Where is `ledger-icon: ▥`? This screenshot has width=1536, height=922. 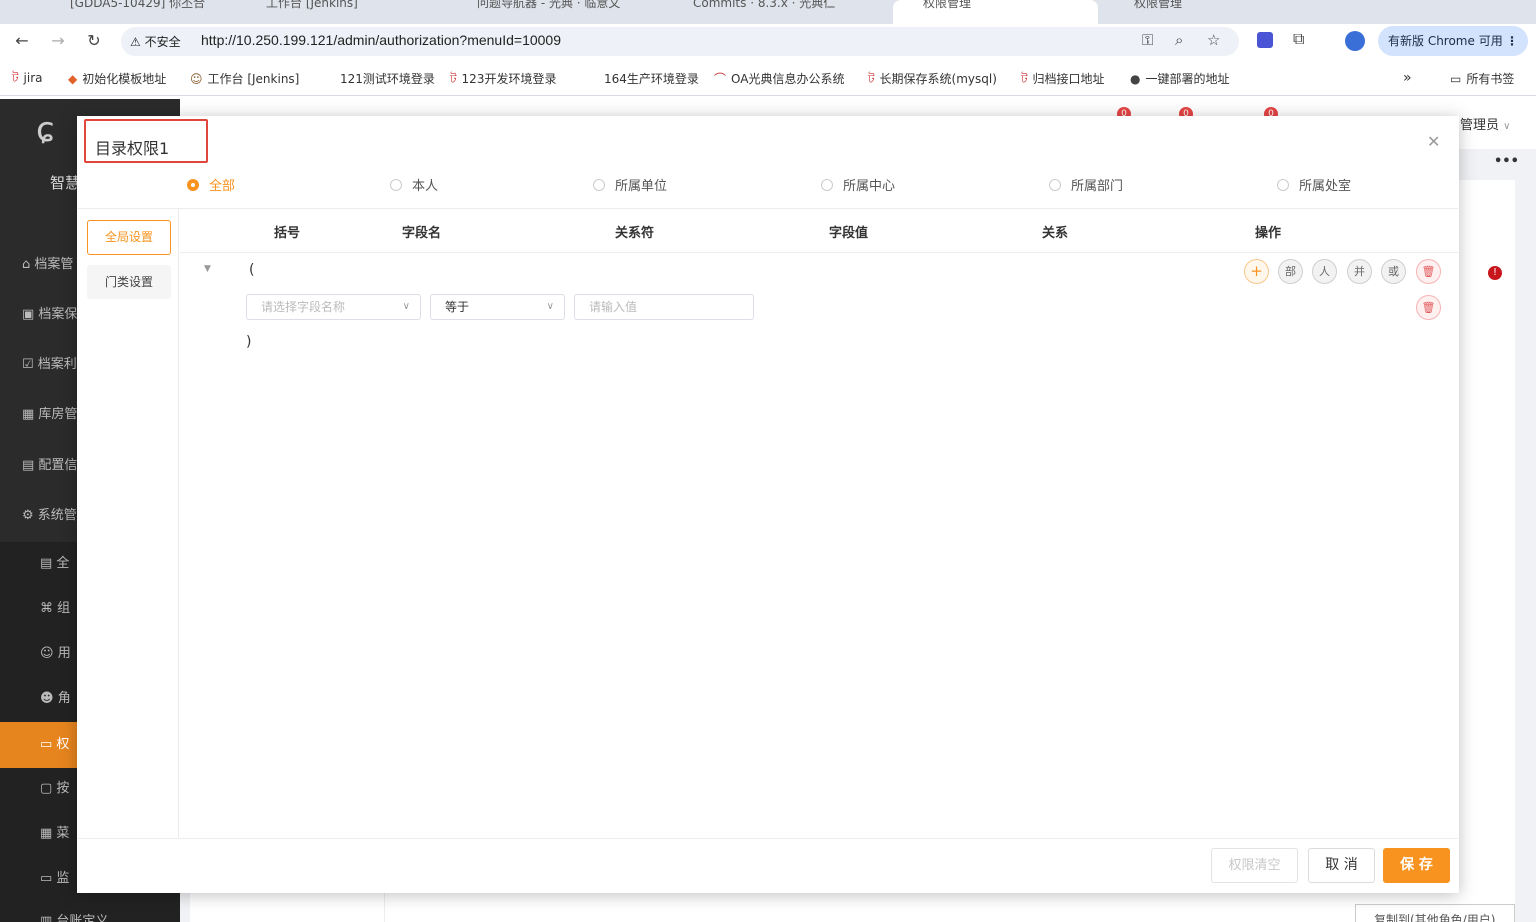
ledger-icon: ▥ is located at coordinates (48, 918).